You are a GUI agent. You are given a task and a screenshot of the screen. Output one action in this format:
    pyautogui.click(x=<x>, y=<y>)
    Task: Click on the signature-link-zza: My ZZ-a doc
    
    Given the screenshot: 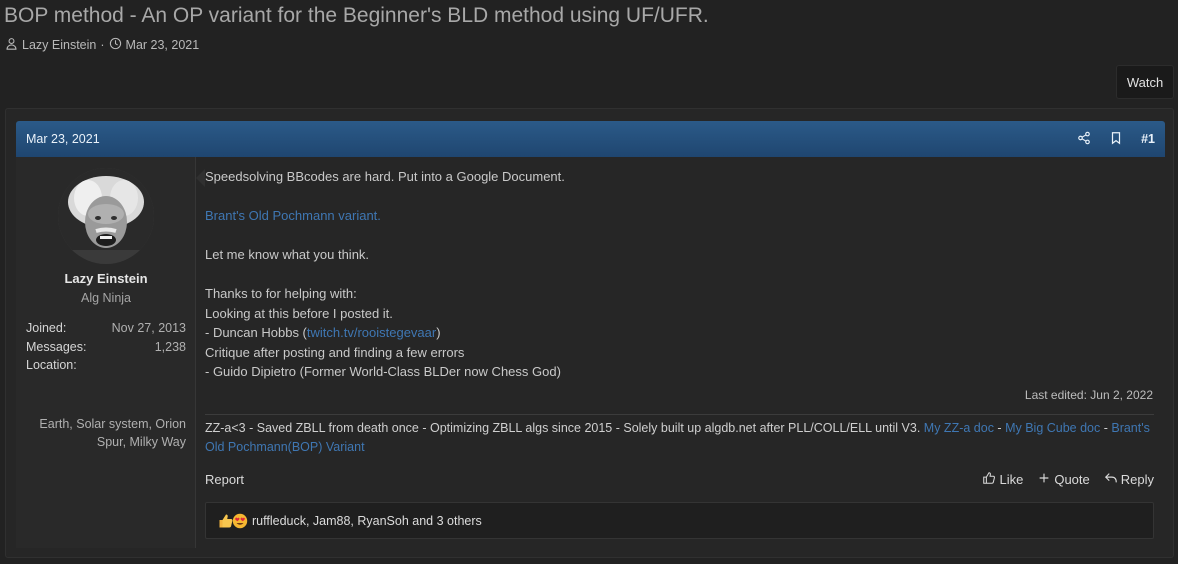 What is the action you would take?
    pyautogui.click(x=959, y=428)
    